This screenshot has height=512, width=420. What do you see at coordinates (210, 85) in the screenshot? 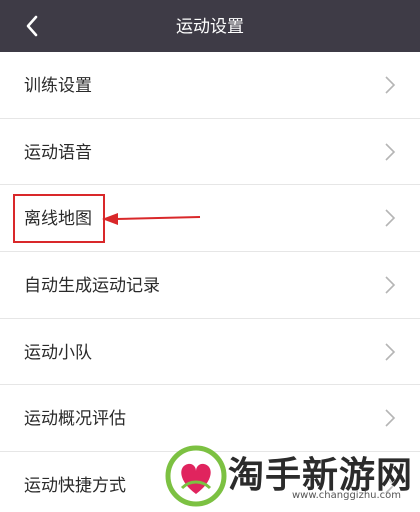
I see `settings-item-training: 训练设置` at bounding box center [210, 85].